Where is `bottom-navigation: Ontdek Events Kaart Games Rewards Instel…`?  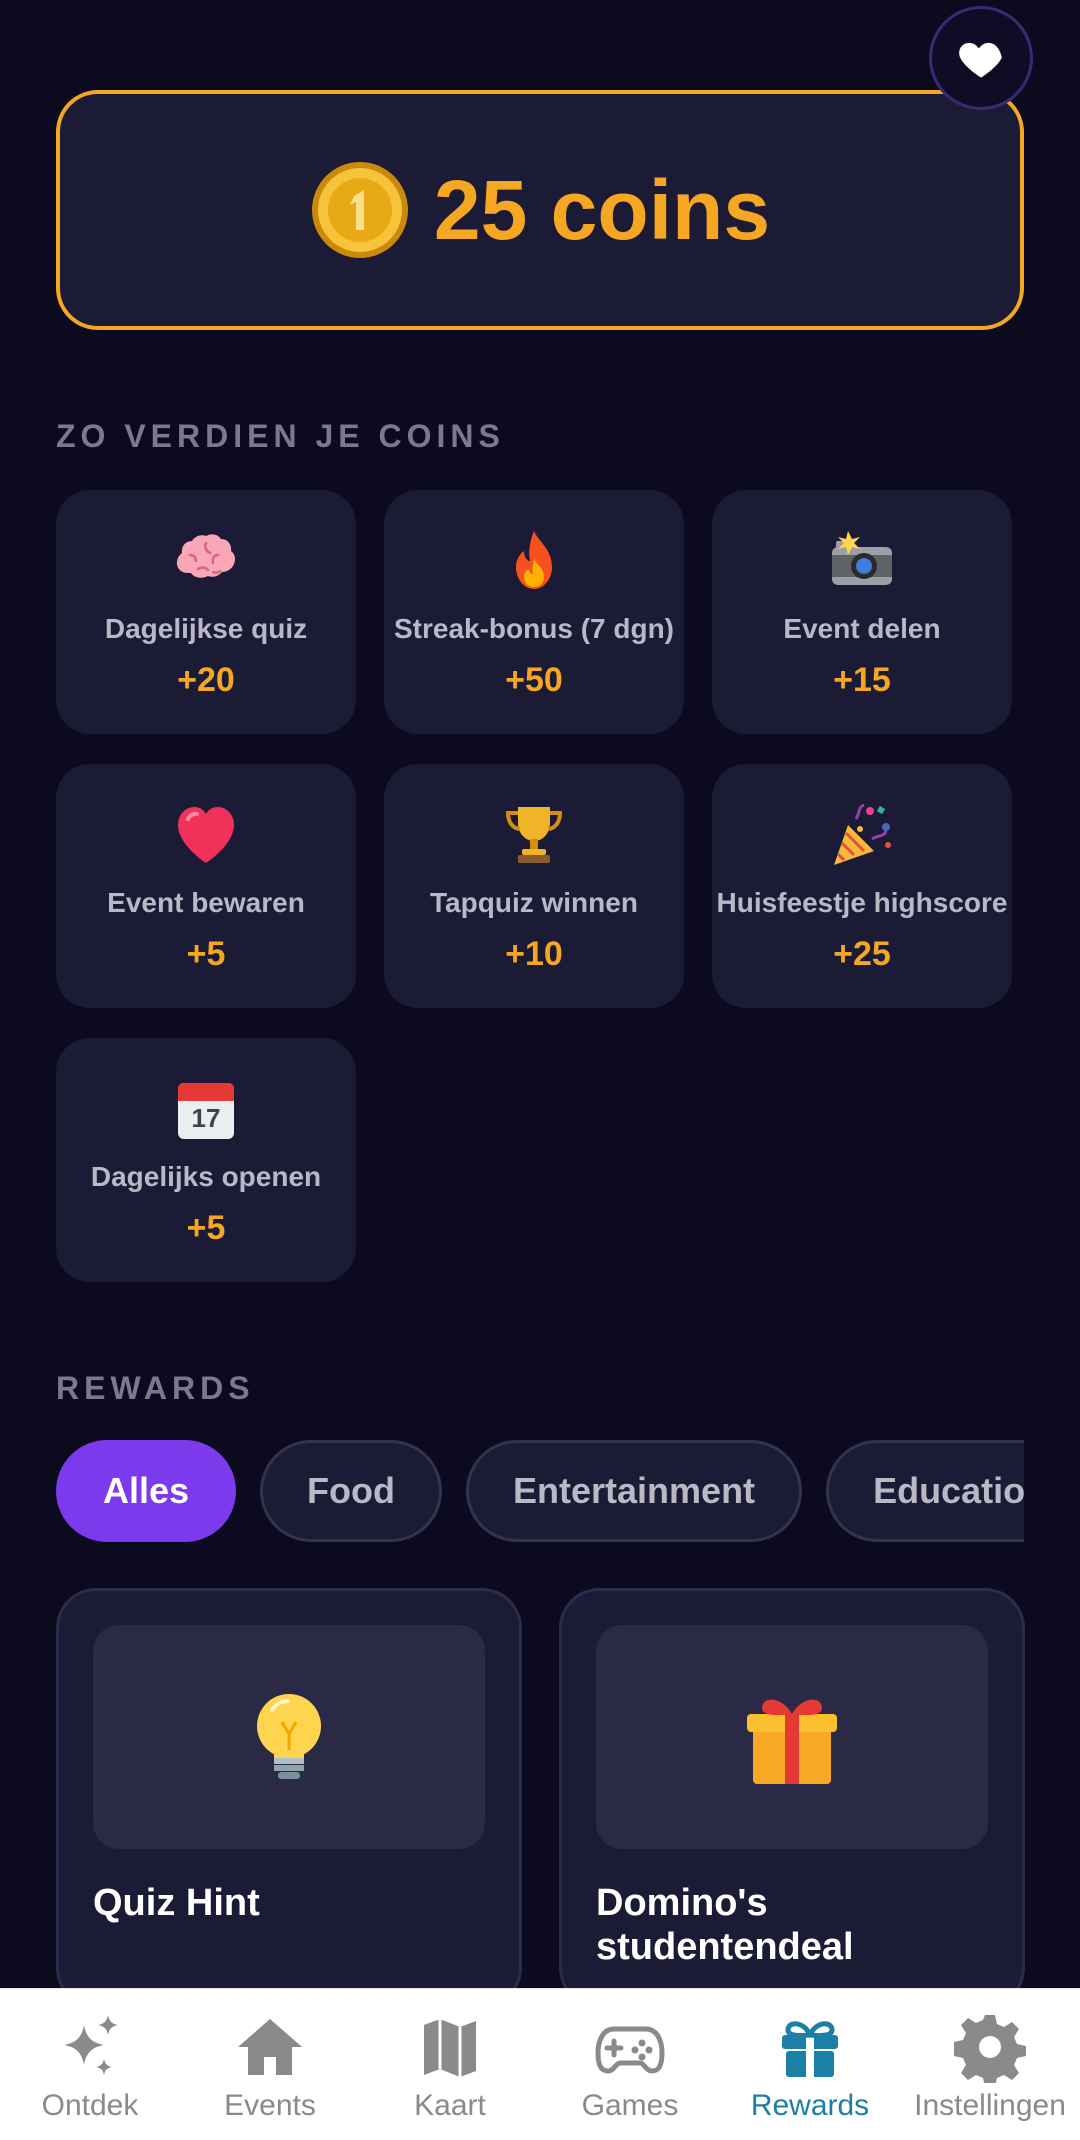
bottom-navigation: Ontdek Events Kaart Games Rewards Instel… is located at coordinates (540, 2064).